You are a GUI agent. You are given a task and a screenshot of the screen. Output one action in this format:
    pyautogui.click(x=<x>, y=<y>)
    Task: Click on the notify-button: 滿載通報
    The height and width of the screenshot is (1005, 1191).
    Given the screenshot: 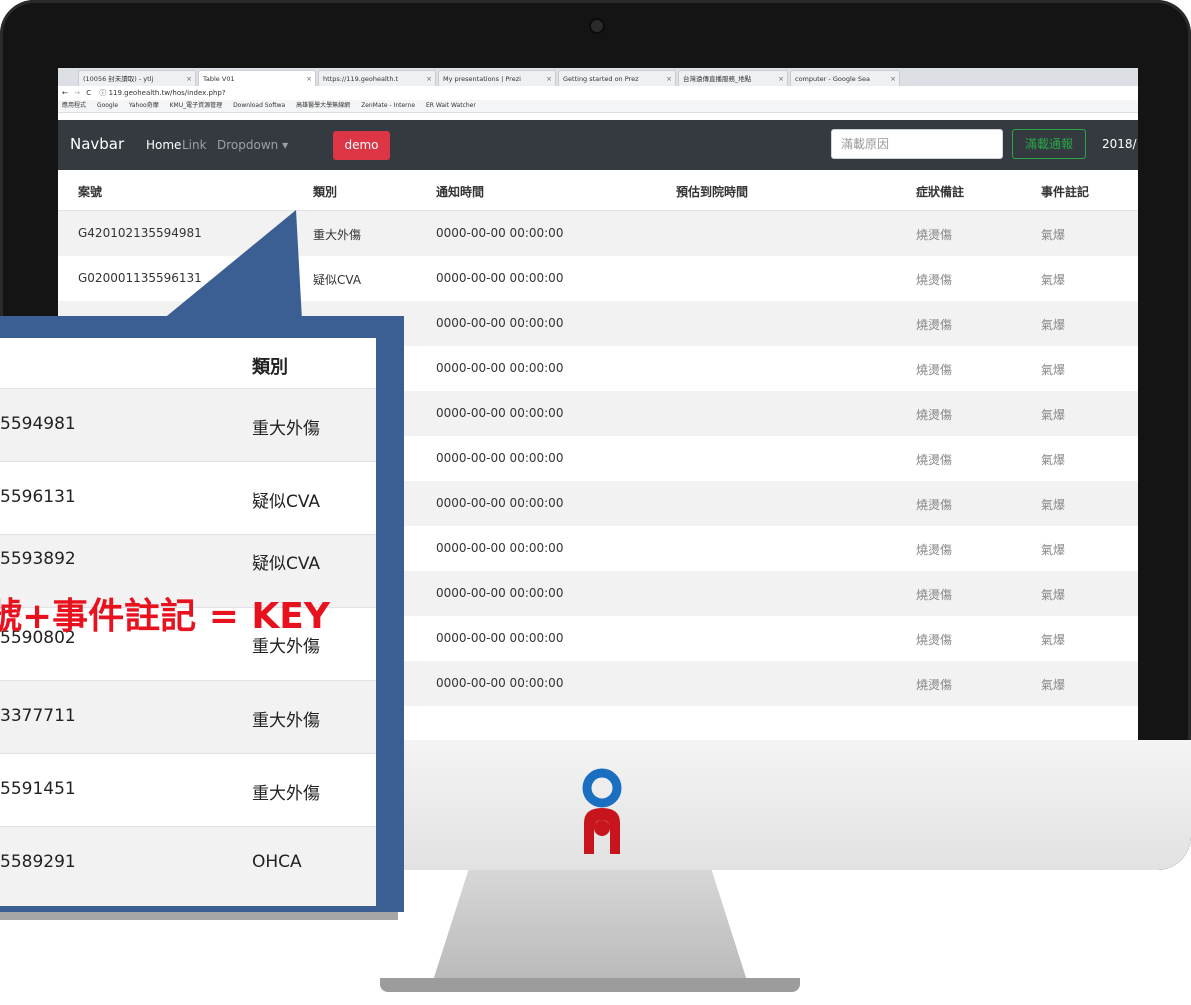 What is the action you would take?
    pyautogui.click(x=1049, y=144)
    